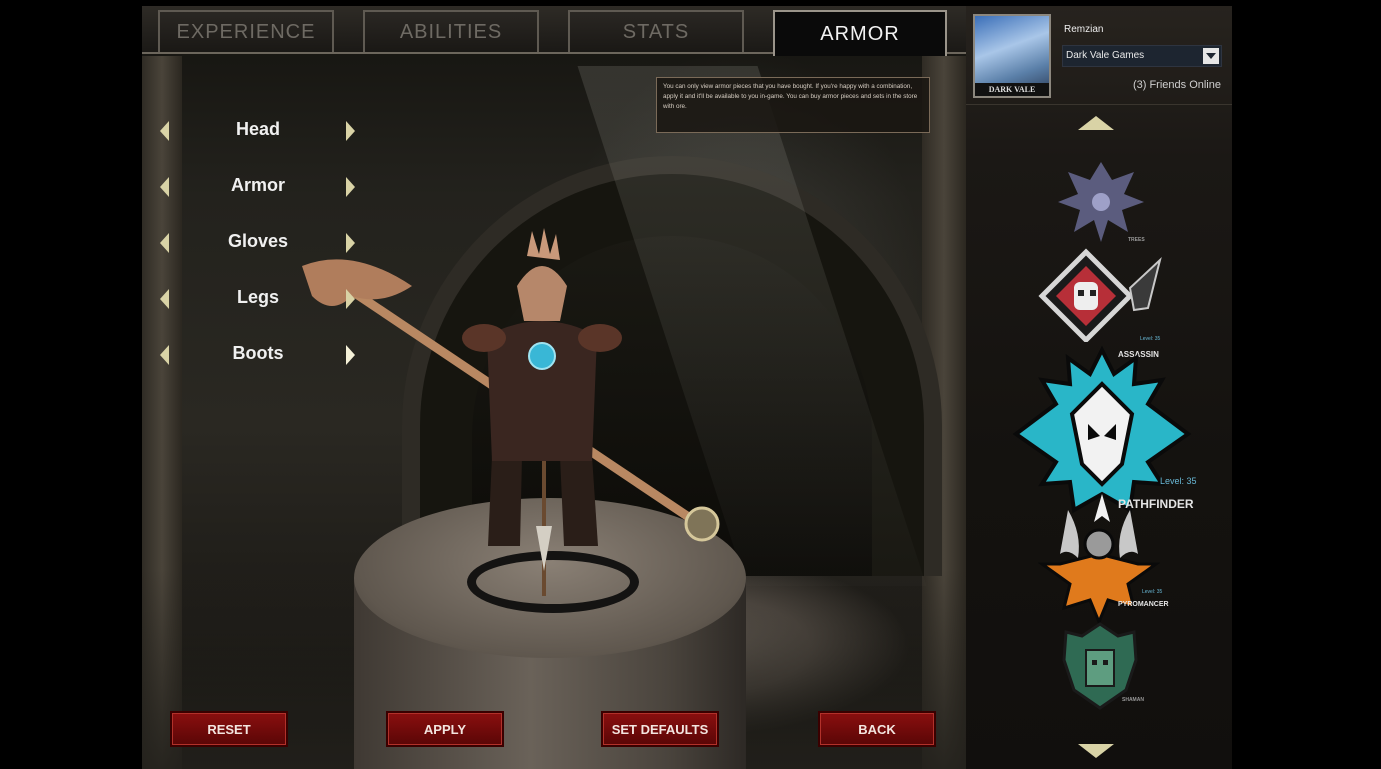 The height and width of the screenshot is (769, 1381). What do you see at coordinates (1178, 481) in the screenshot?
I see `class-level-pathfinder: Level: 35` at bounding box center [1178, 481].